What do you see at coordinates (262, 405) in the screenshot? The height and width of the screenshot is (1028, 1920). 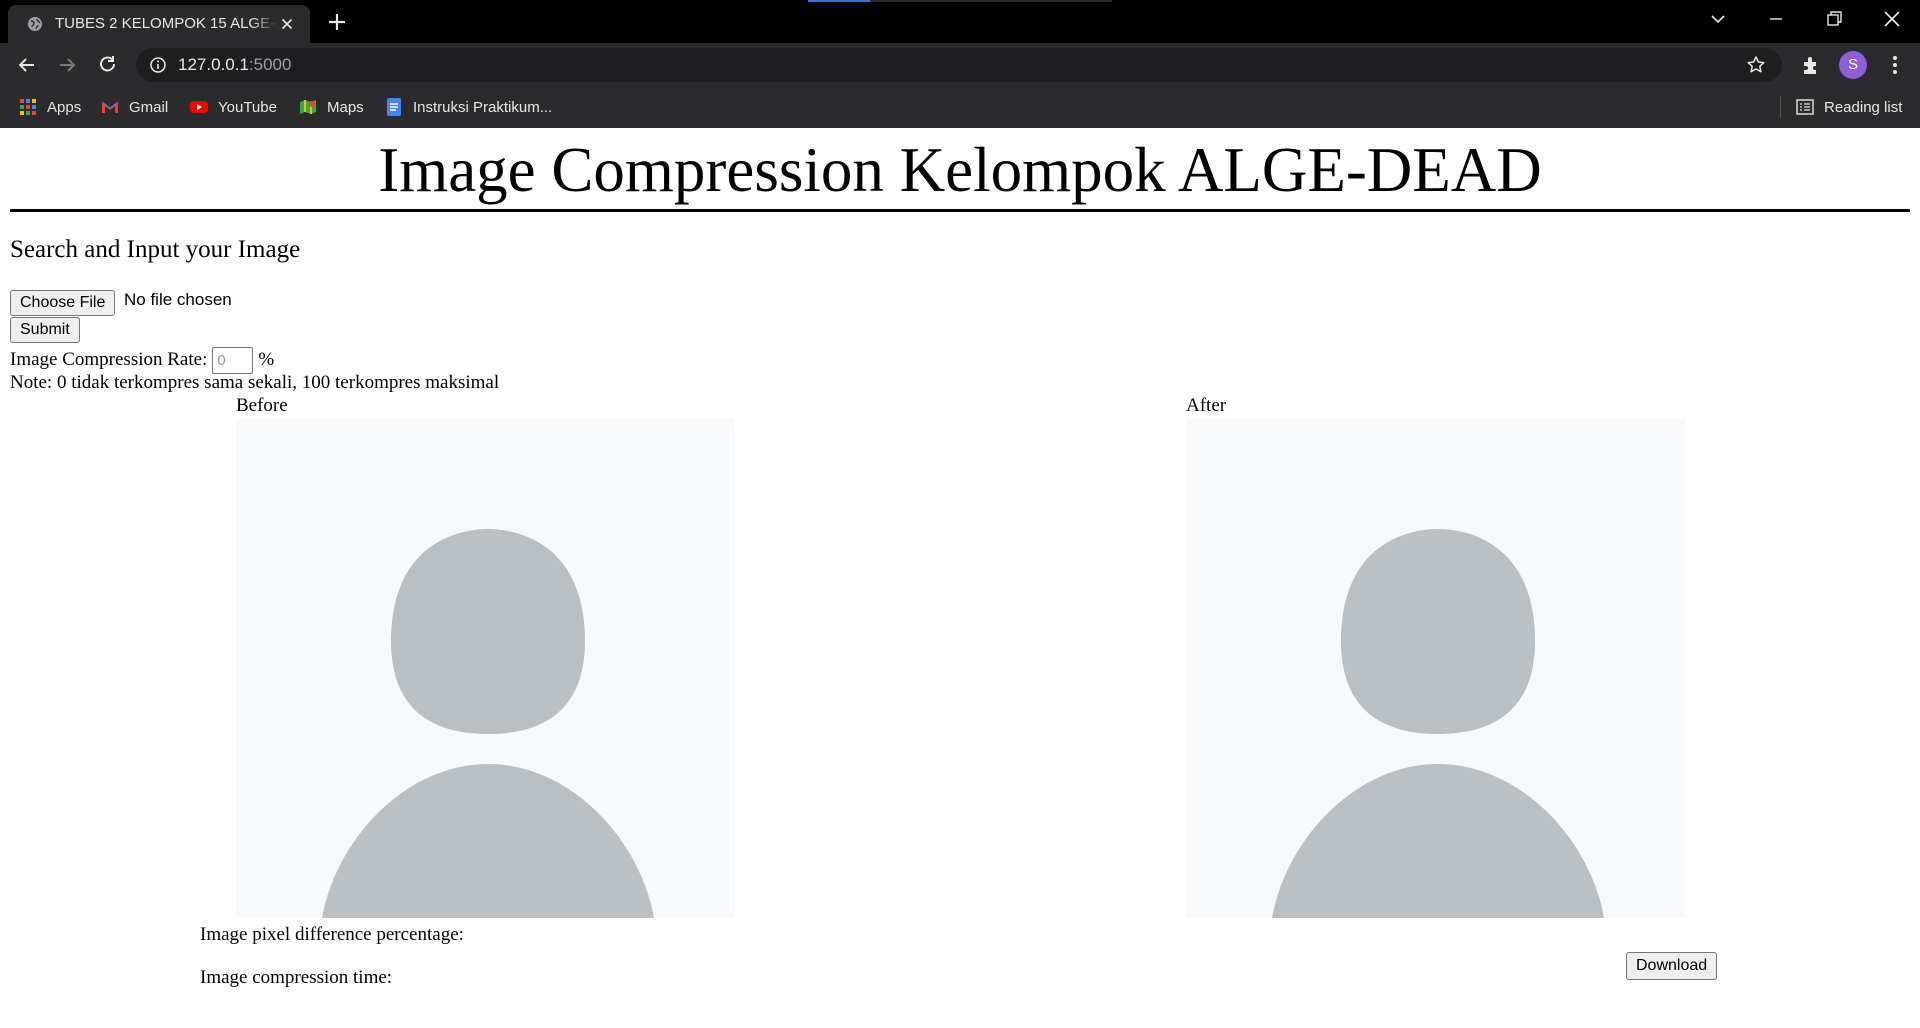 I see `before-label: Before` at bounding box center [262, 405].